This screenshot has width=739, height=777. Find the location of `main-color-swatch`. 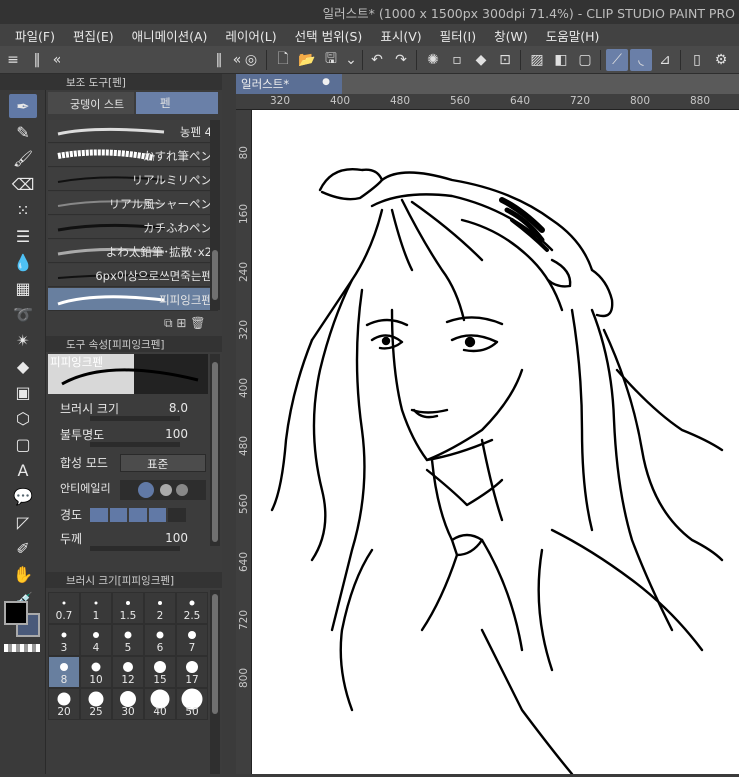

main-color-swatch is located at coordinates (16, 613).